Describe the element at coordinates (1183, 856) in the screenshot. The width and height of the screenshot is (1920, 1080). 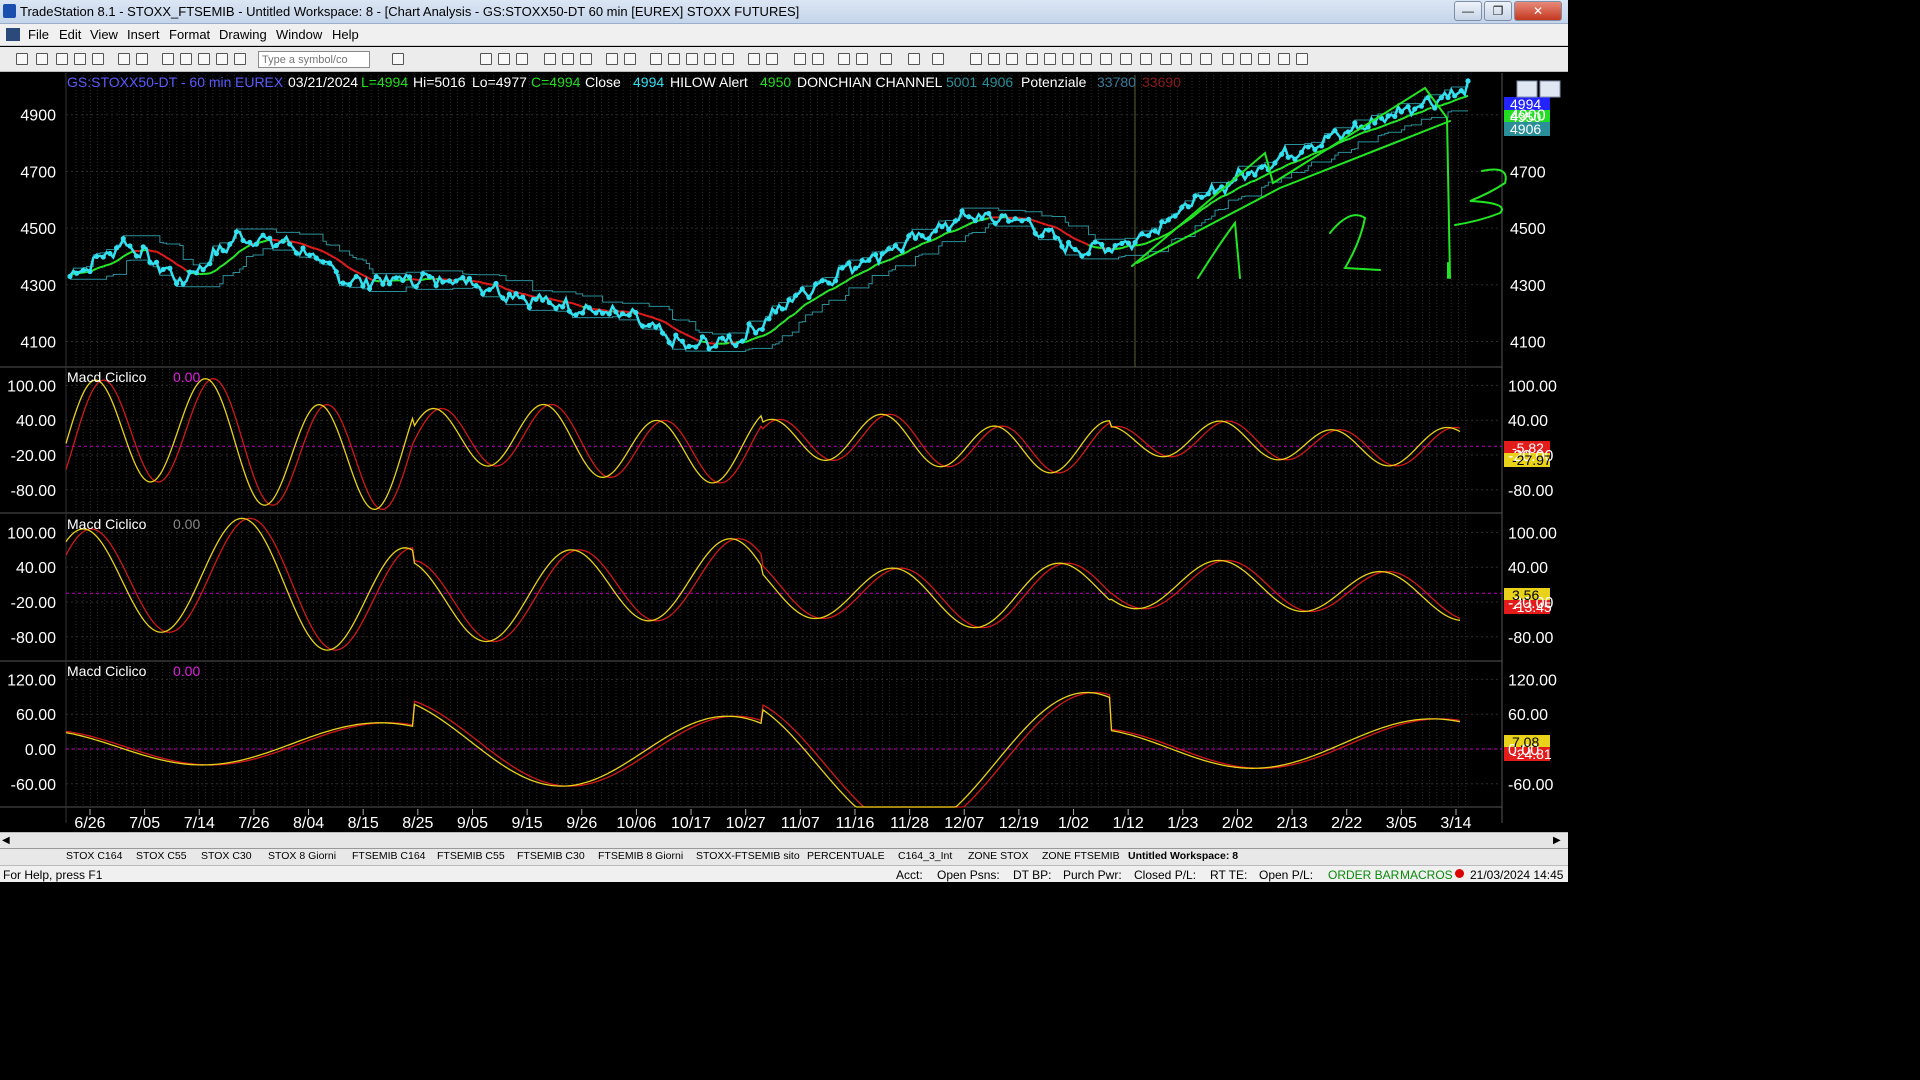
I see `tab-untitled-workspace-8: Untitled Workspace: 8` at that location.